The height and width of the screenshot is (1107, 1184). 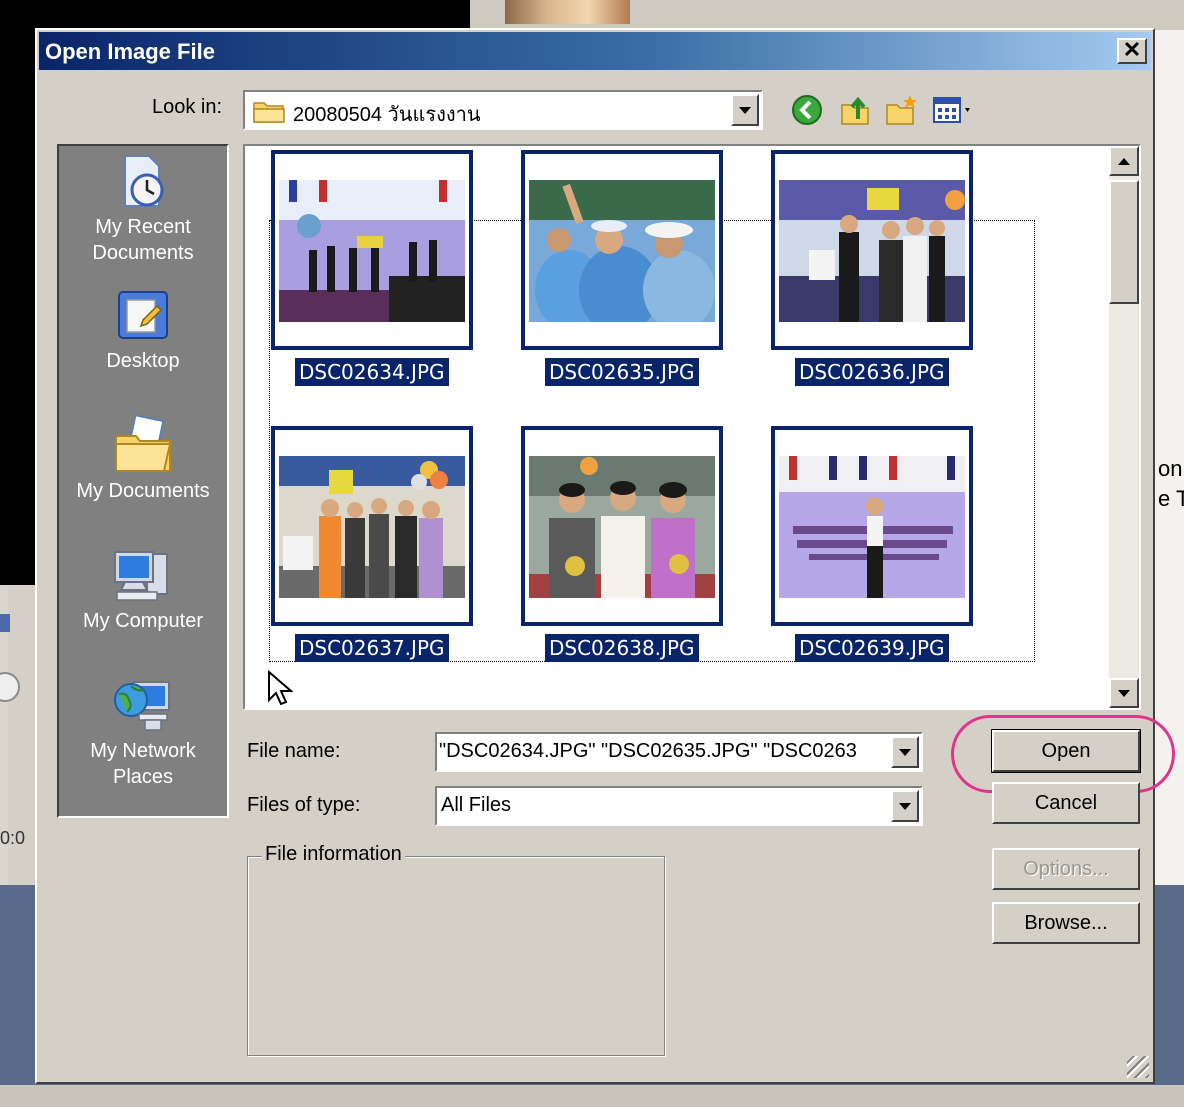 I want to click on dialog-titlebar: Open Image File ✕, so click(x=595, y=51).